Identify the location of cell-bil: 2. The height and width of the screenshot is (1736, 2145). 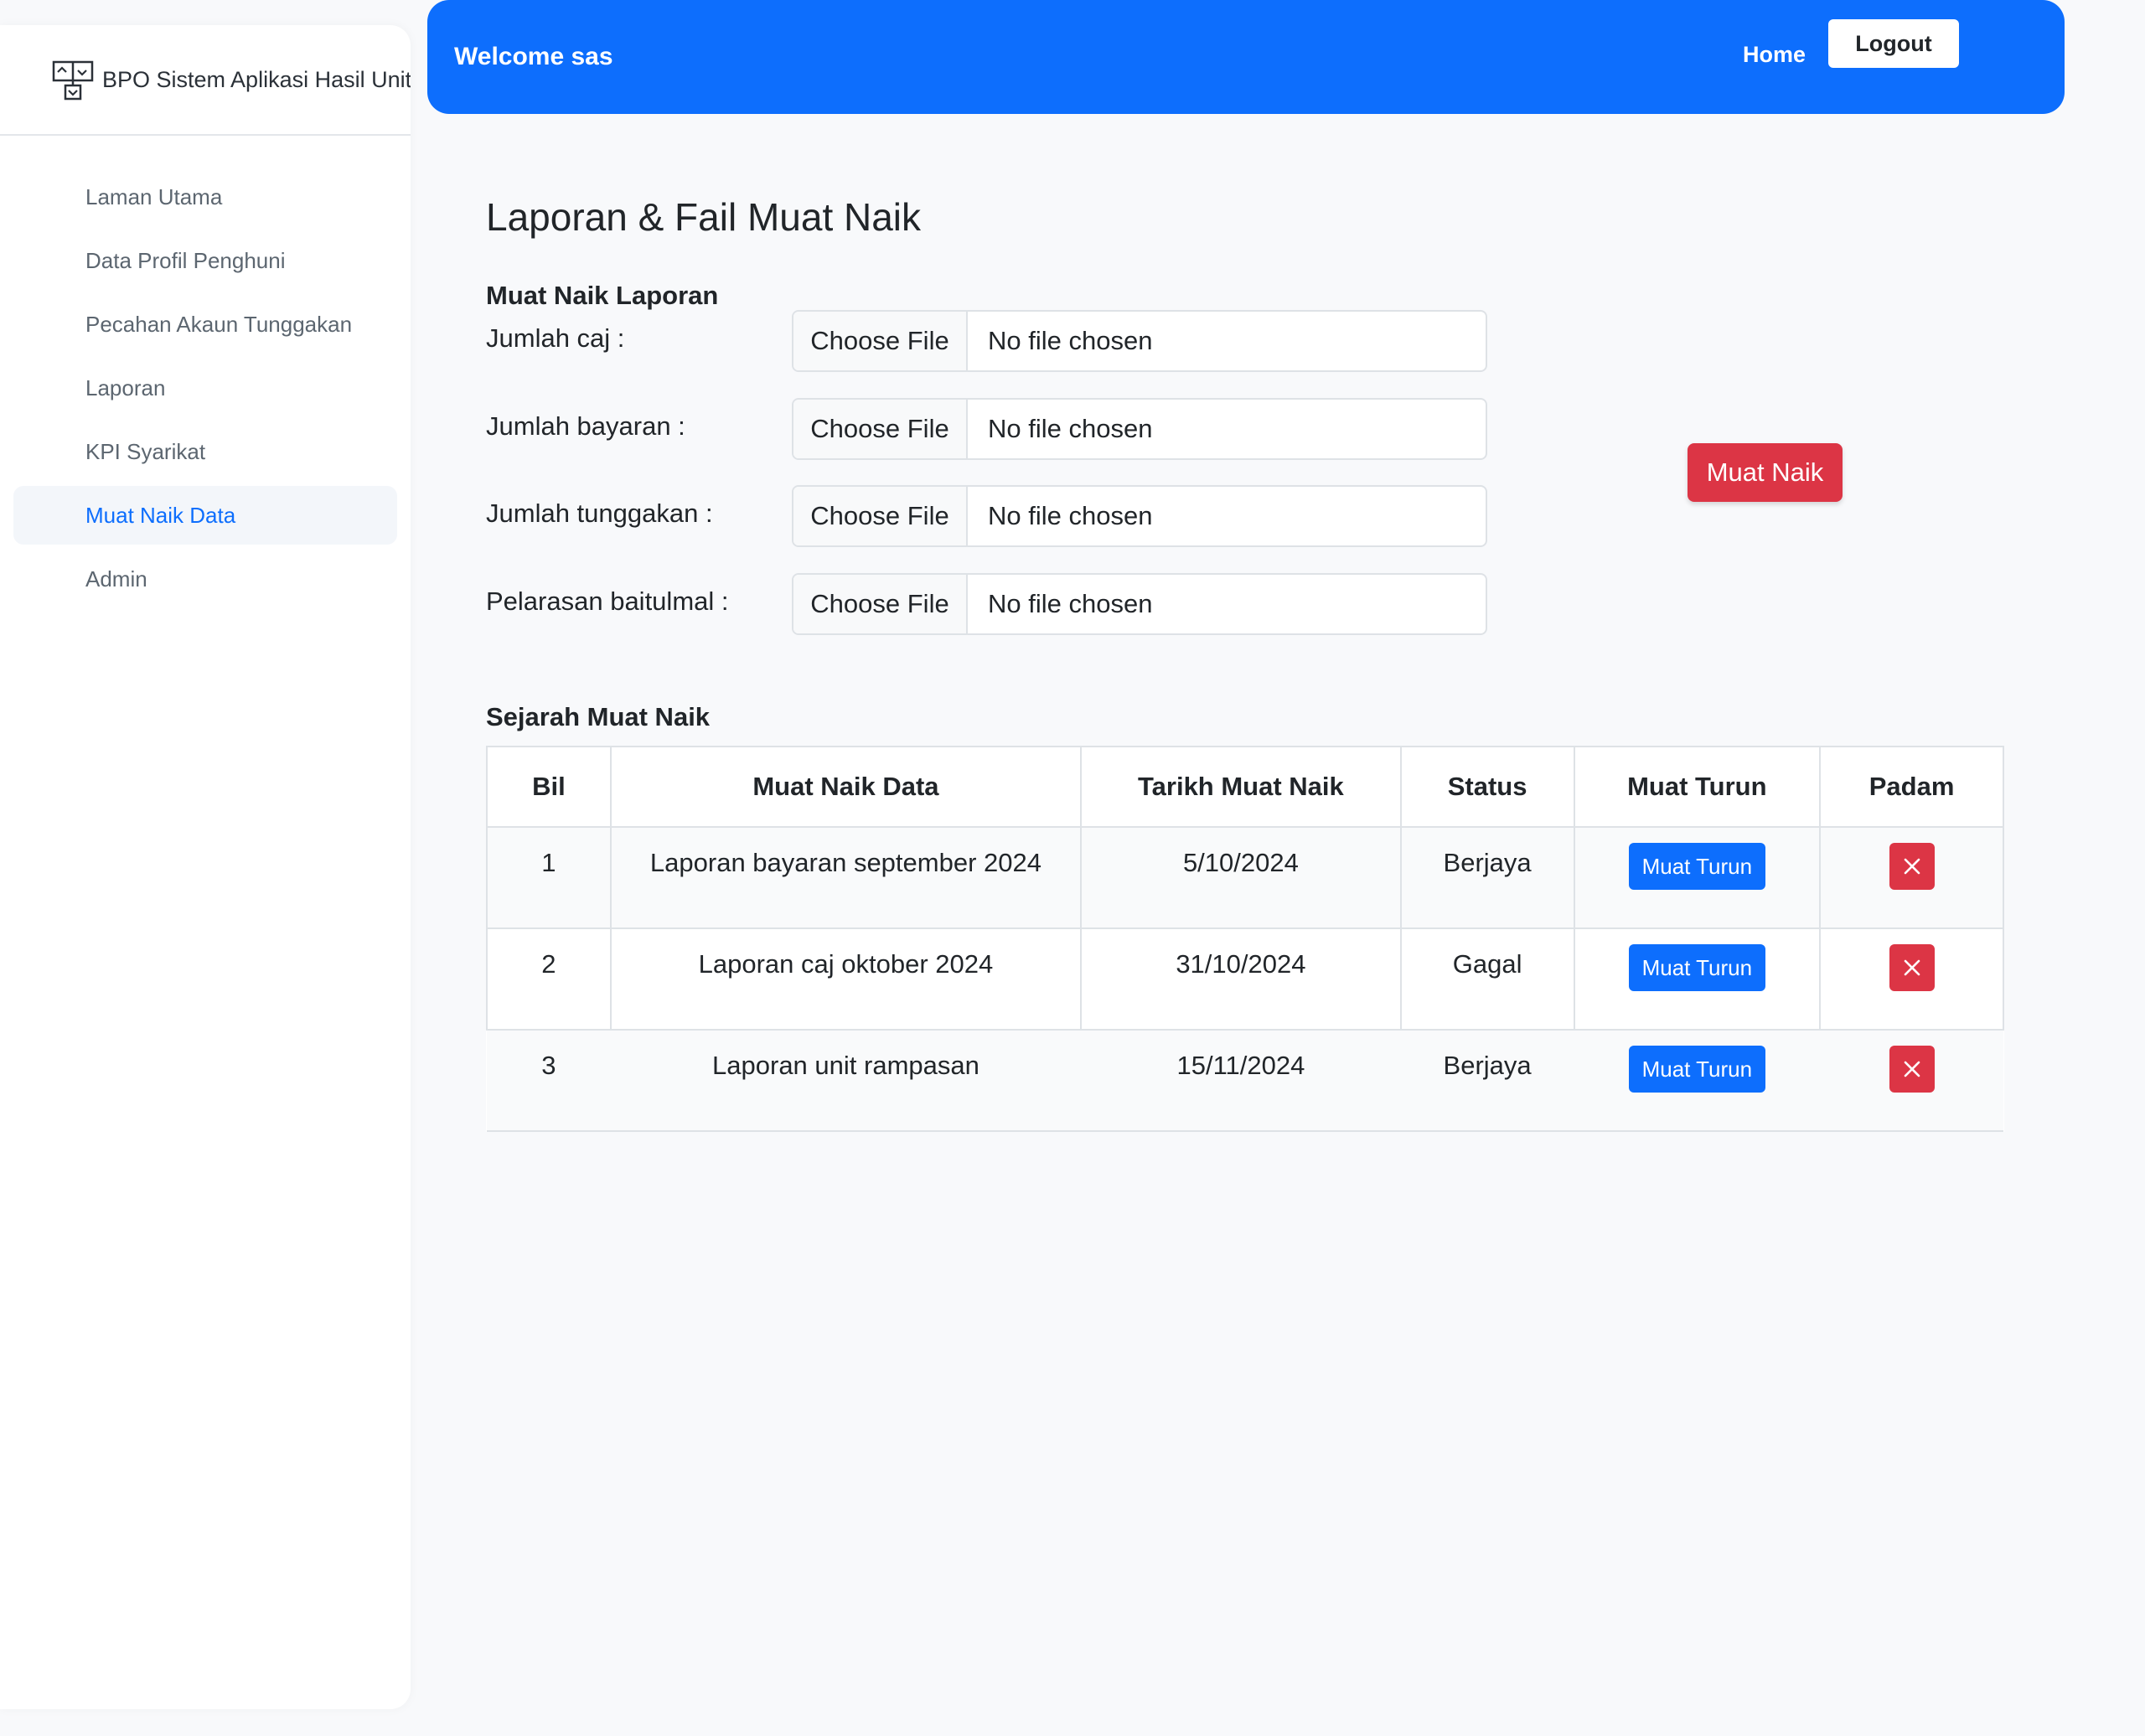
(549, 980).